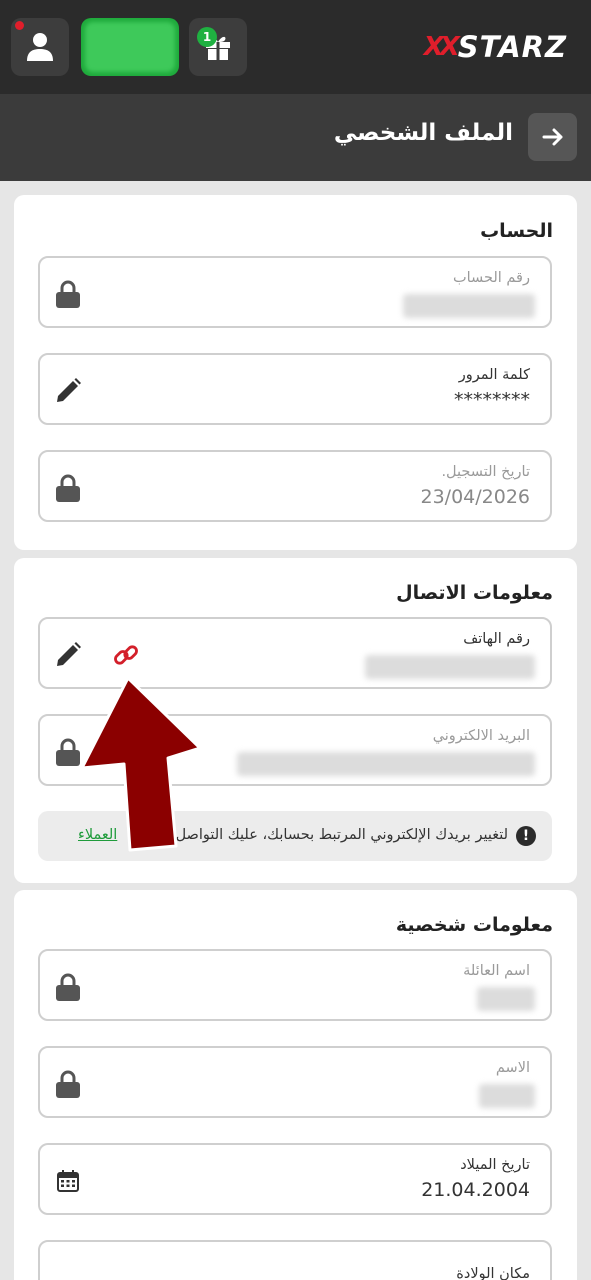  What do you see at coordinates (495, 1165) in the screenshot?
I see `birth-date-label: تاريخ الميلاد` at bounding box center [495, 1165].